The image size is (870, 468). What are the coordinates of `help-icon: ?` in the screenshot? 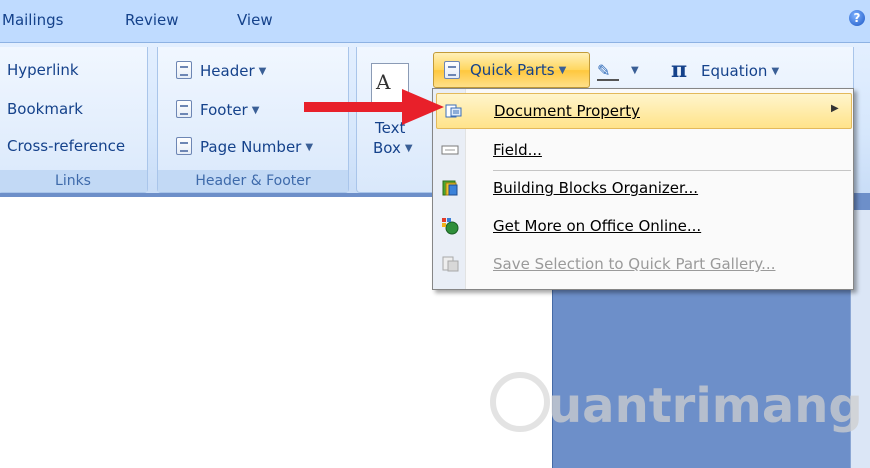 It's located at (857, 18).